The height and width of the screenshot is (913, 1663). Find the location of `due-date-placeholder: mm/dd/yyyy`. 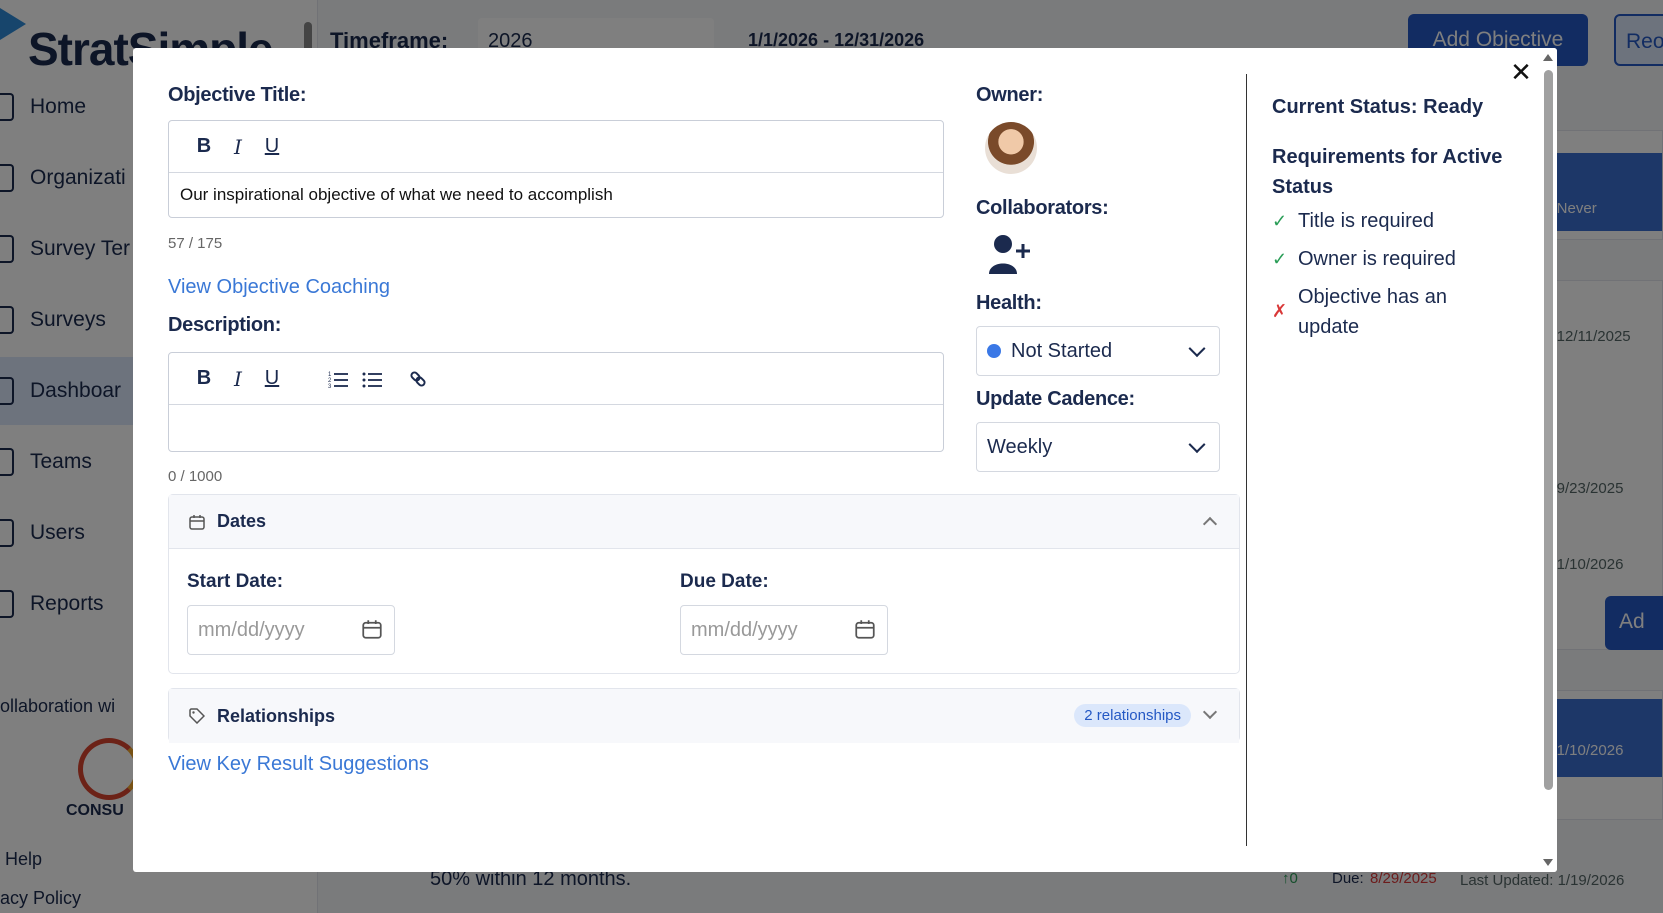

due-date-placeholder: mm/dd/yyyy is located at coordinates (744, 630).